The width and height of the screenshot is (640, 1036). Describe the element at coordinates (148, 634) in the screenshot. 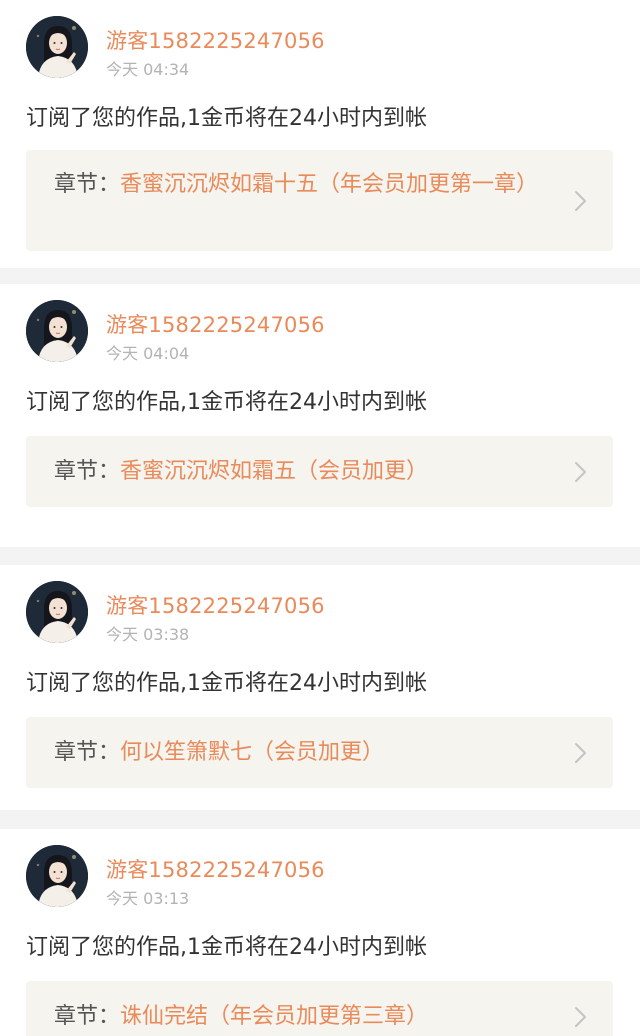

I see `timestamp: 今天 03:38` at that location.